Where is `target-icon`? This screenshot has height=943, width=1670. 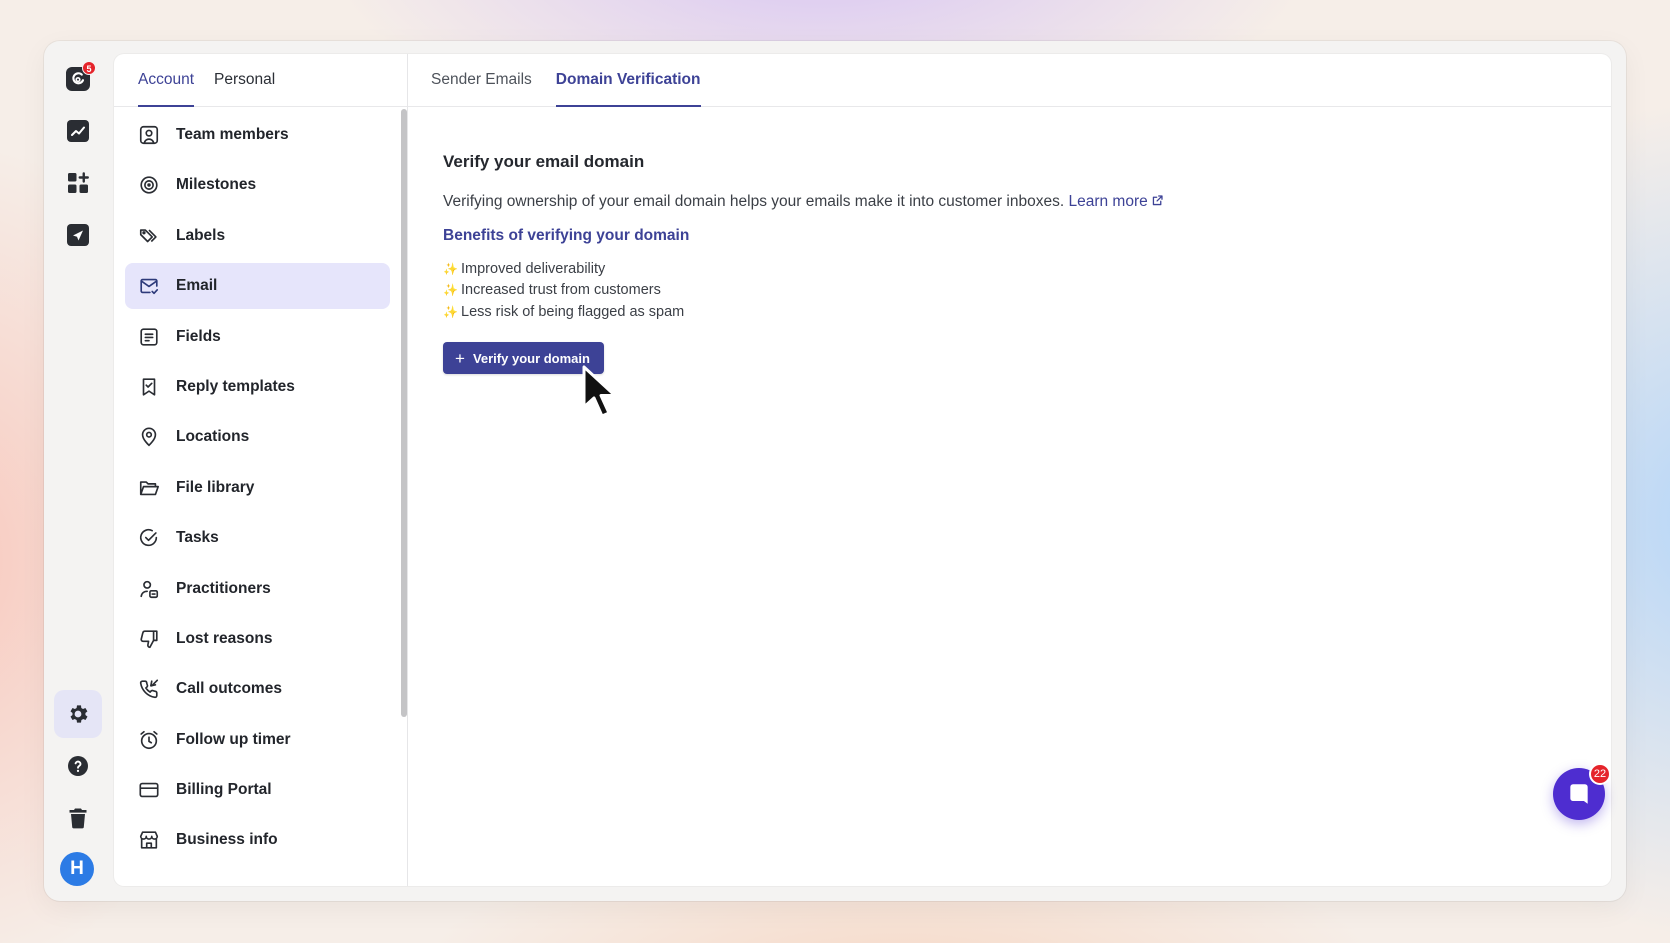
target-icon is located at coordinates (149, 185).